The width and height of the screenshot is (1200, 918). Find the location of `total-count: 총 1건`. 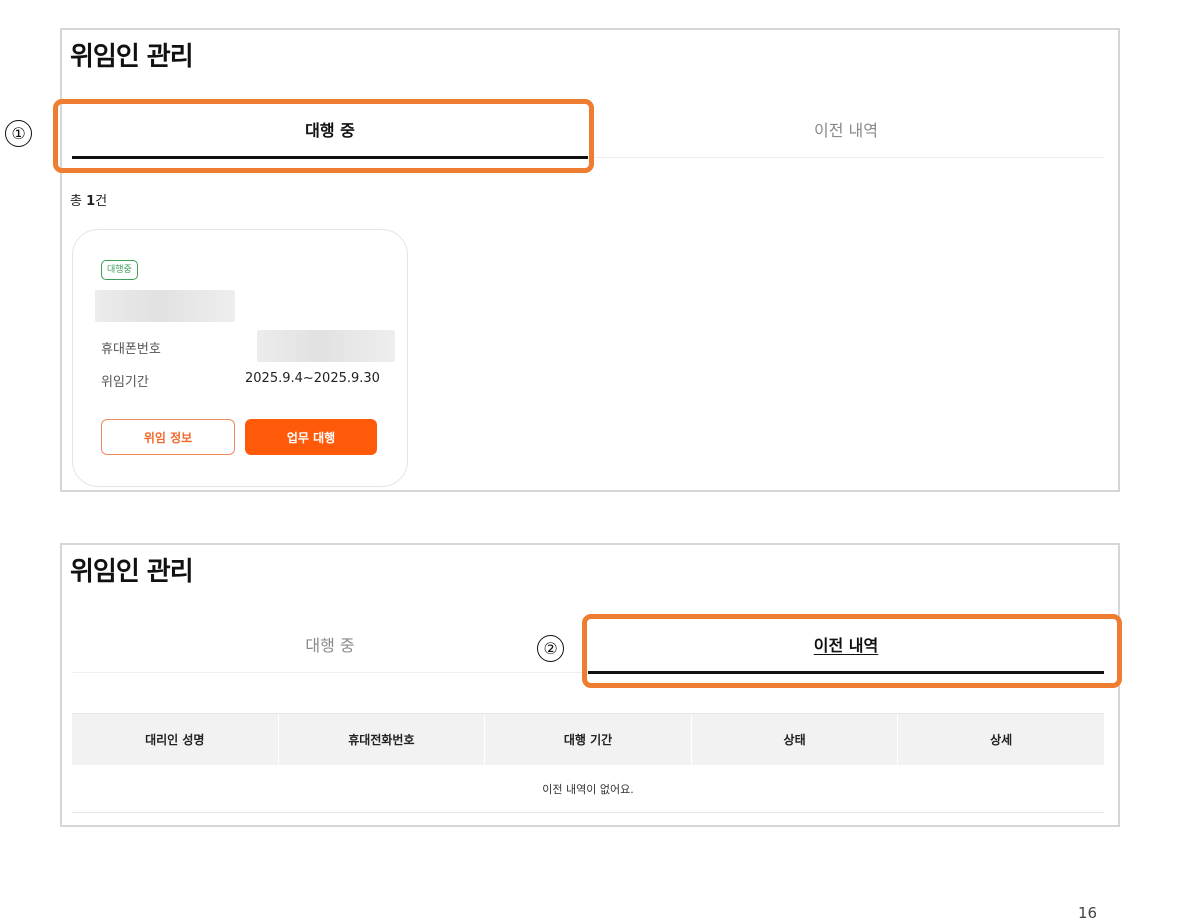

total-count: 총 1건 is located at coordinates (88, 199).